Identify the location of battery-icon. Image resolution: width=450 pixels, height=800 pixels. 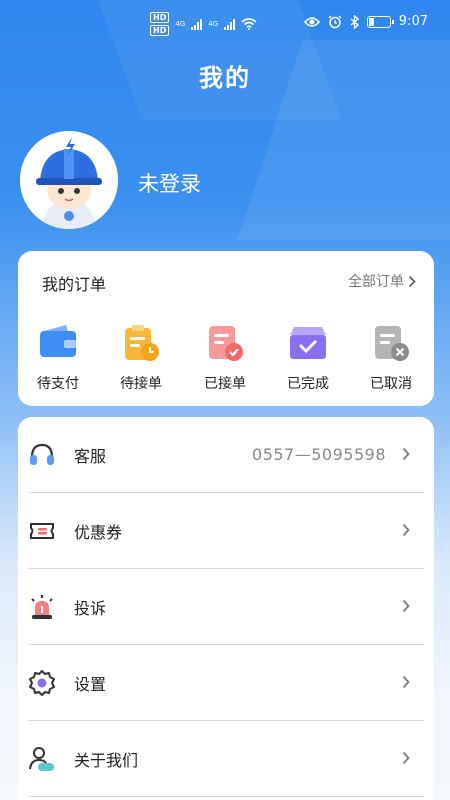
(380, 21).